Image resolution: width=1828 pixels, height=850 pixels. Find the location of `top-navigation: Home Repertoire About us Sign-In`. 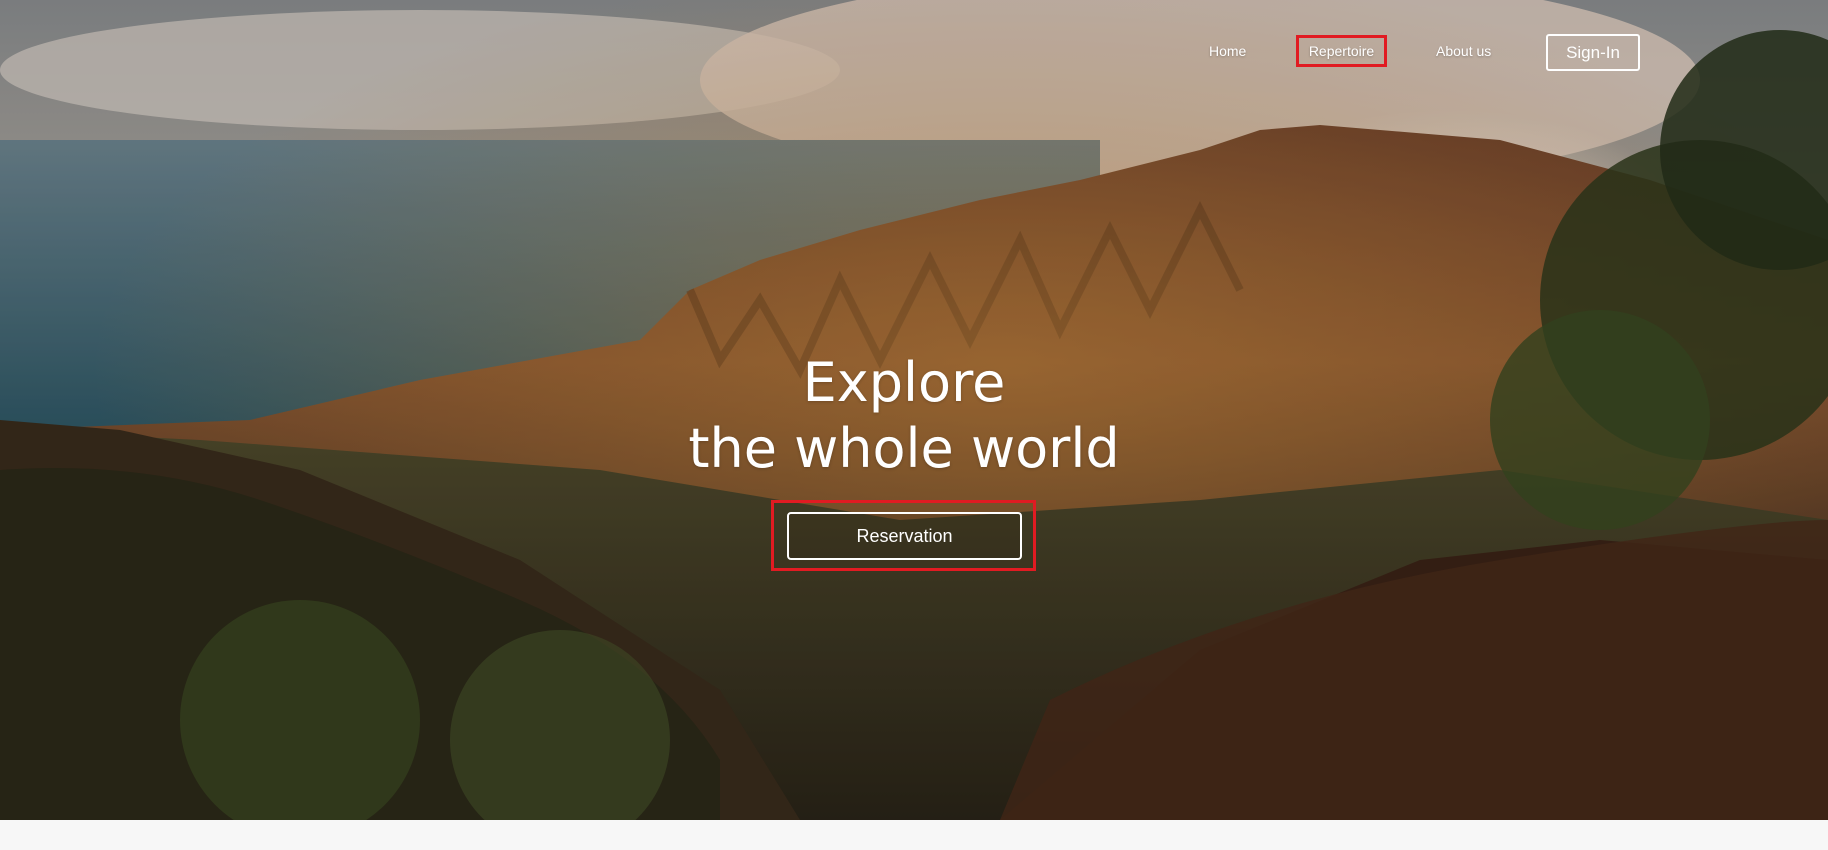

top-navigation: Home Repertoire About us Sign-In is located at coordinates (914, 50).